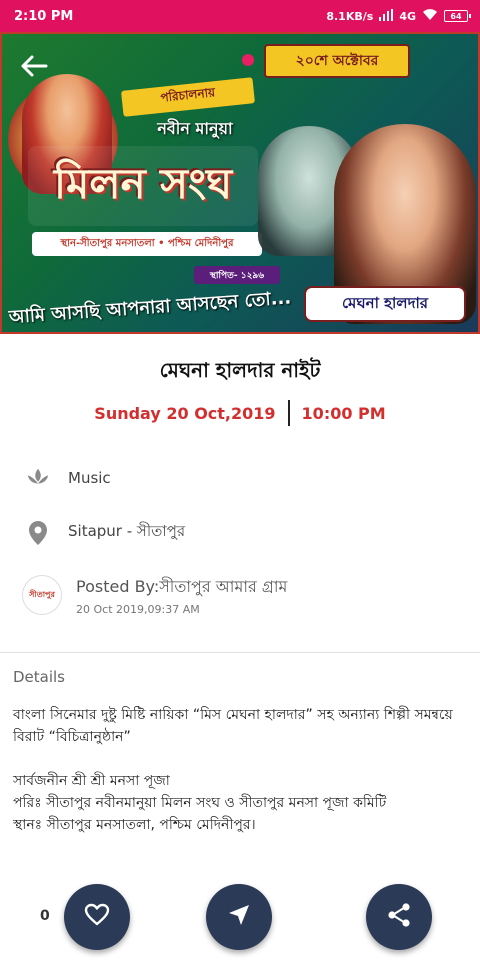  I want to click on banner-artist-name: মেঘনা হালদার, so click(385, 304).